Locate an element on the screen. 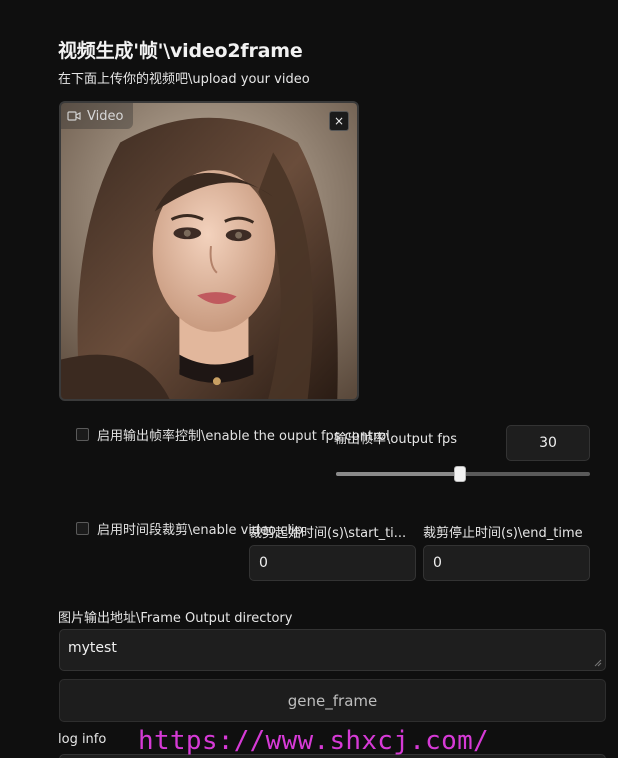 Image resolution: width=618 pixels, height=758 pixels. video-label-text: Video is located at coordinates (105, 116).